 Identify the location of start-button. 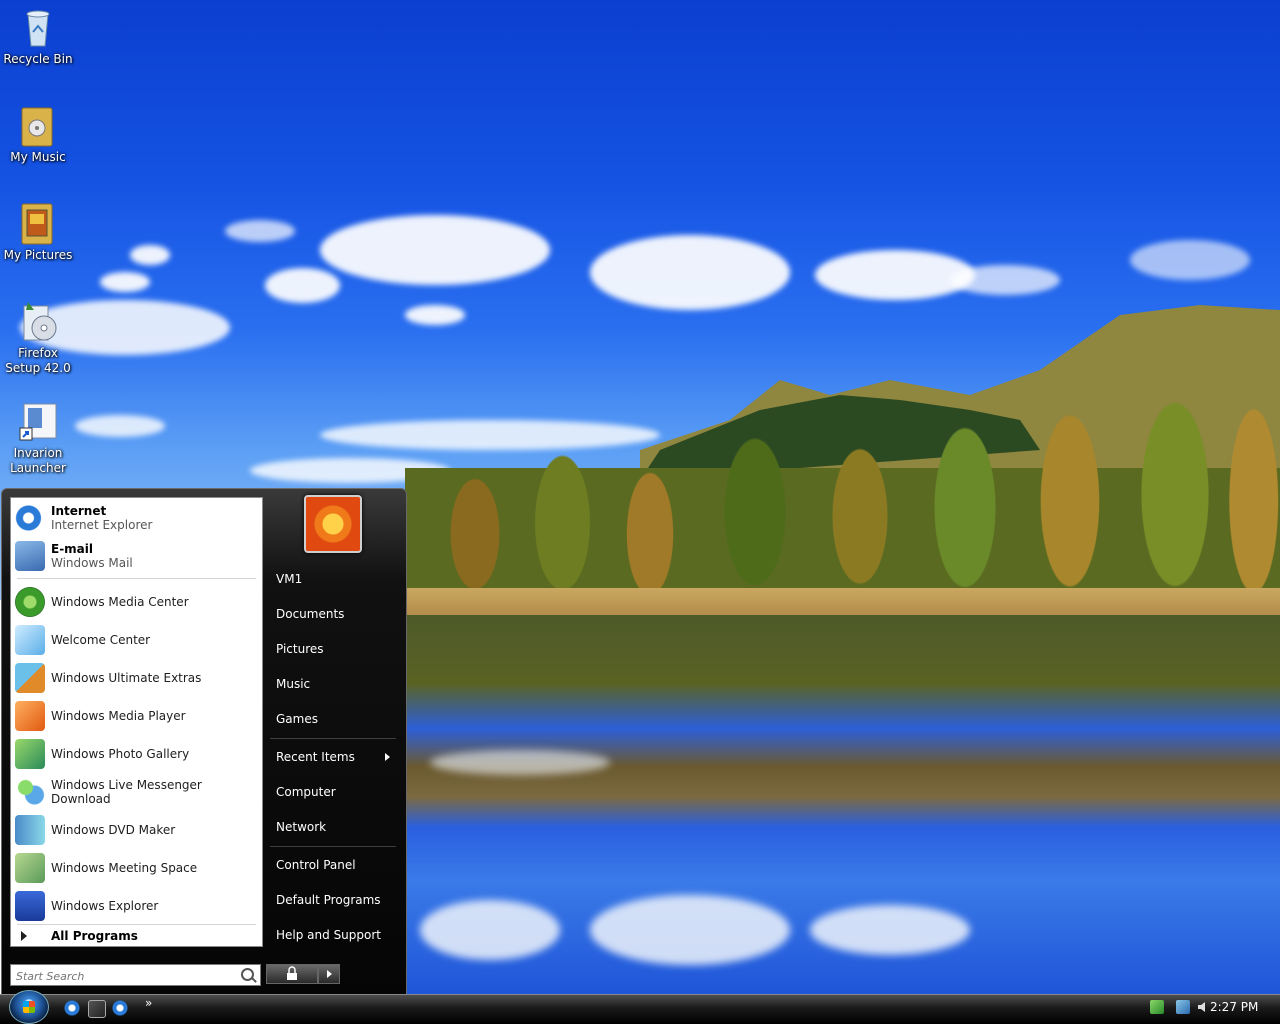
(29, 1007).